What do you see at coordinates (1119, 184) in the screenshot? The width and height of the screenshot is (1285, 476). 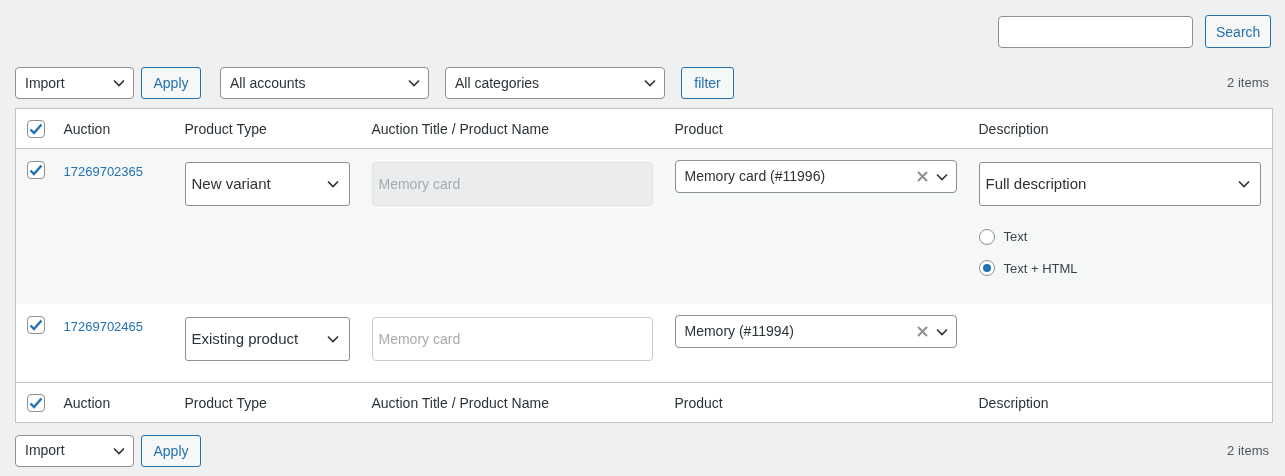 I see `description-dropdown: Full description` at bounding box center [1119, 184].